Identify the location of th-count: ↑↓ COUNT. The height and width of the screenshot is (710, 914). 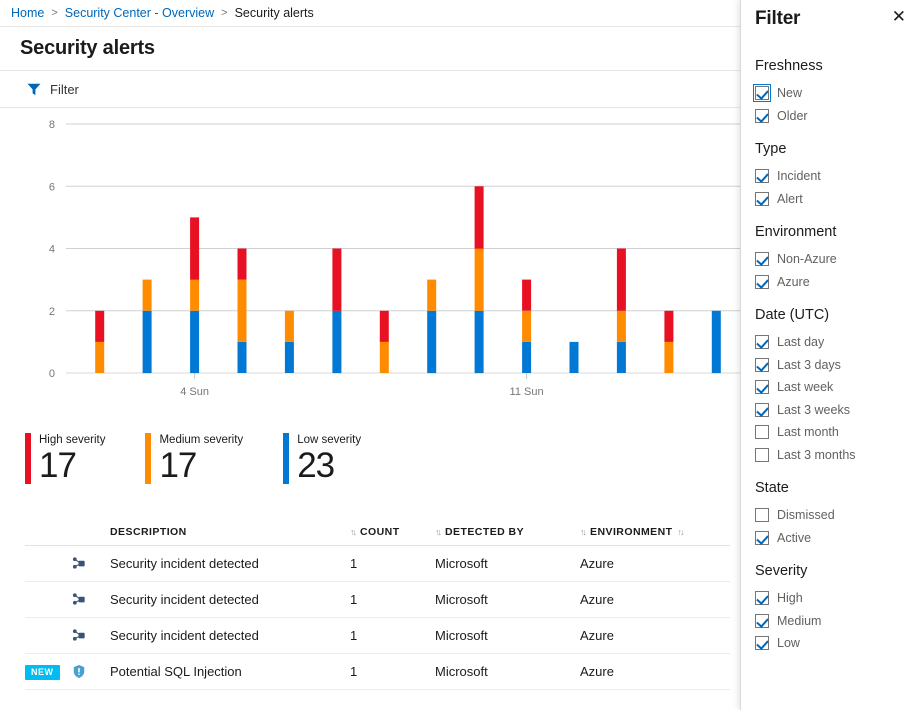
(392, 532).